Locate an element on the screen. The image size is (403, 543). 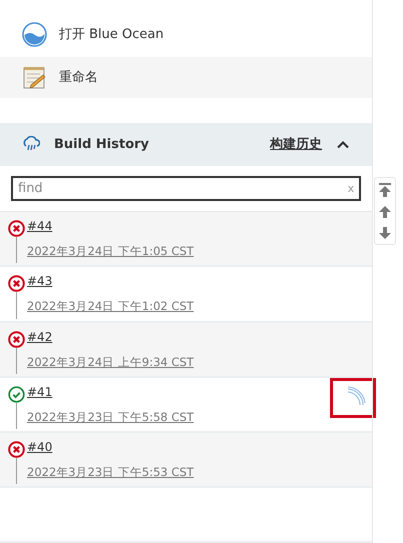
cloud-rain-icon is located at coordinates (31, 144).